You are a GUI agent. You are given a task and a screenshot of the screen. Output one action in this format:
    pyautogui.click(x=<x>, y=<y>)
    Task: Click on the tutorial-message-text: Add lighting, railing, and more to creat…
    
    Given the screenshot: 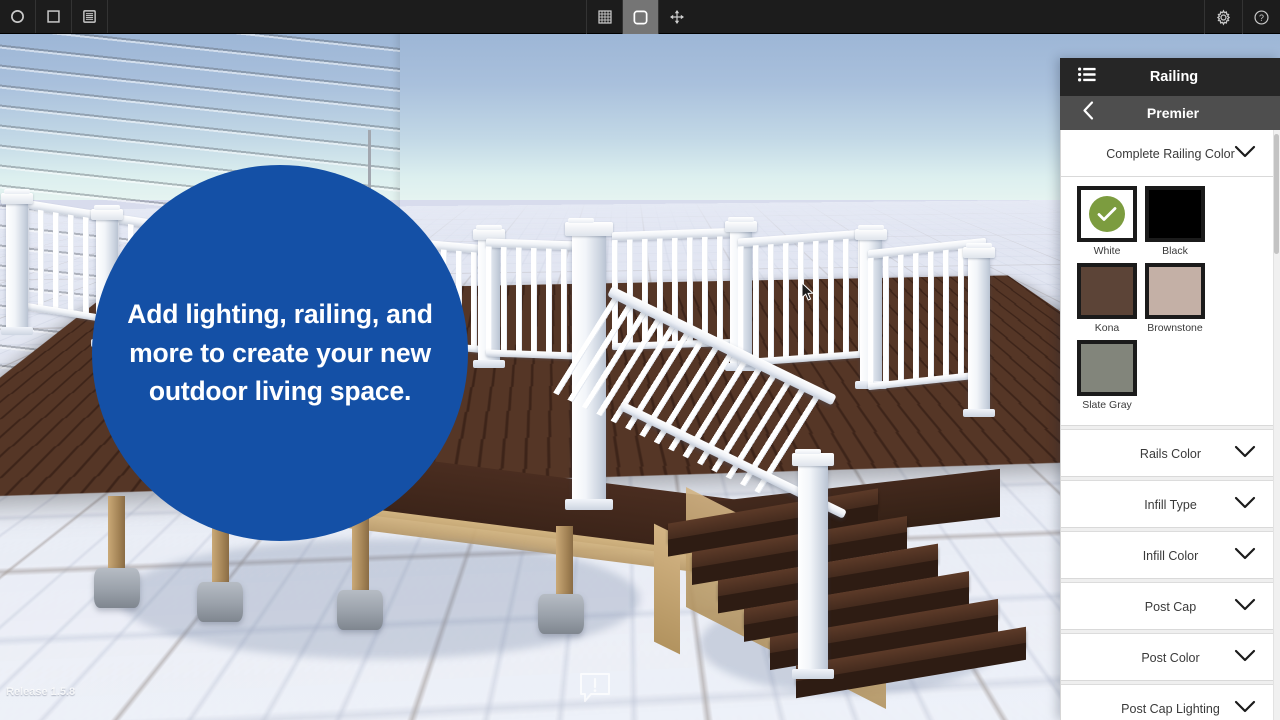 What is the action you would take?
    pyautogui.click(x=280, y=352)
    